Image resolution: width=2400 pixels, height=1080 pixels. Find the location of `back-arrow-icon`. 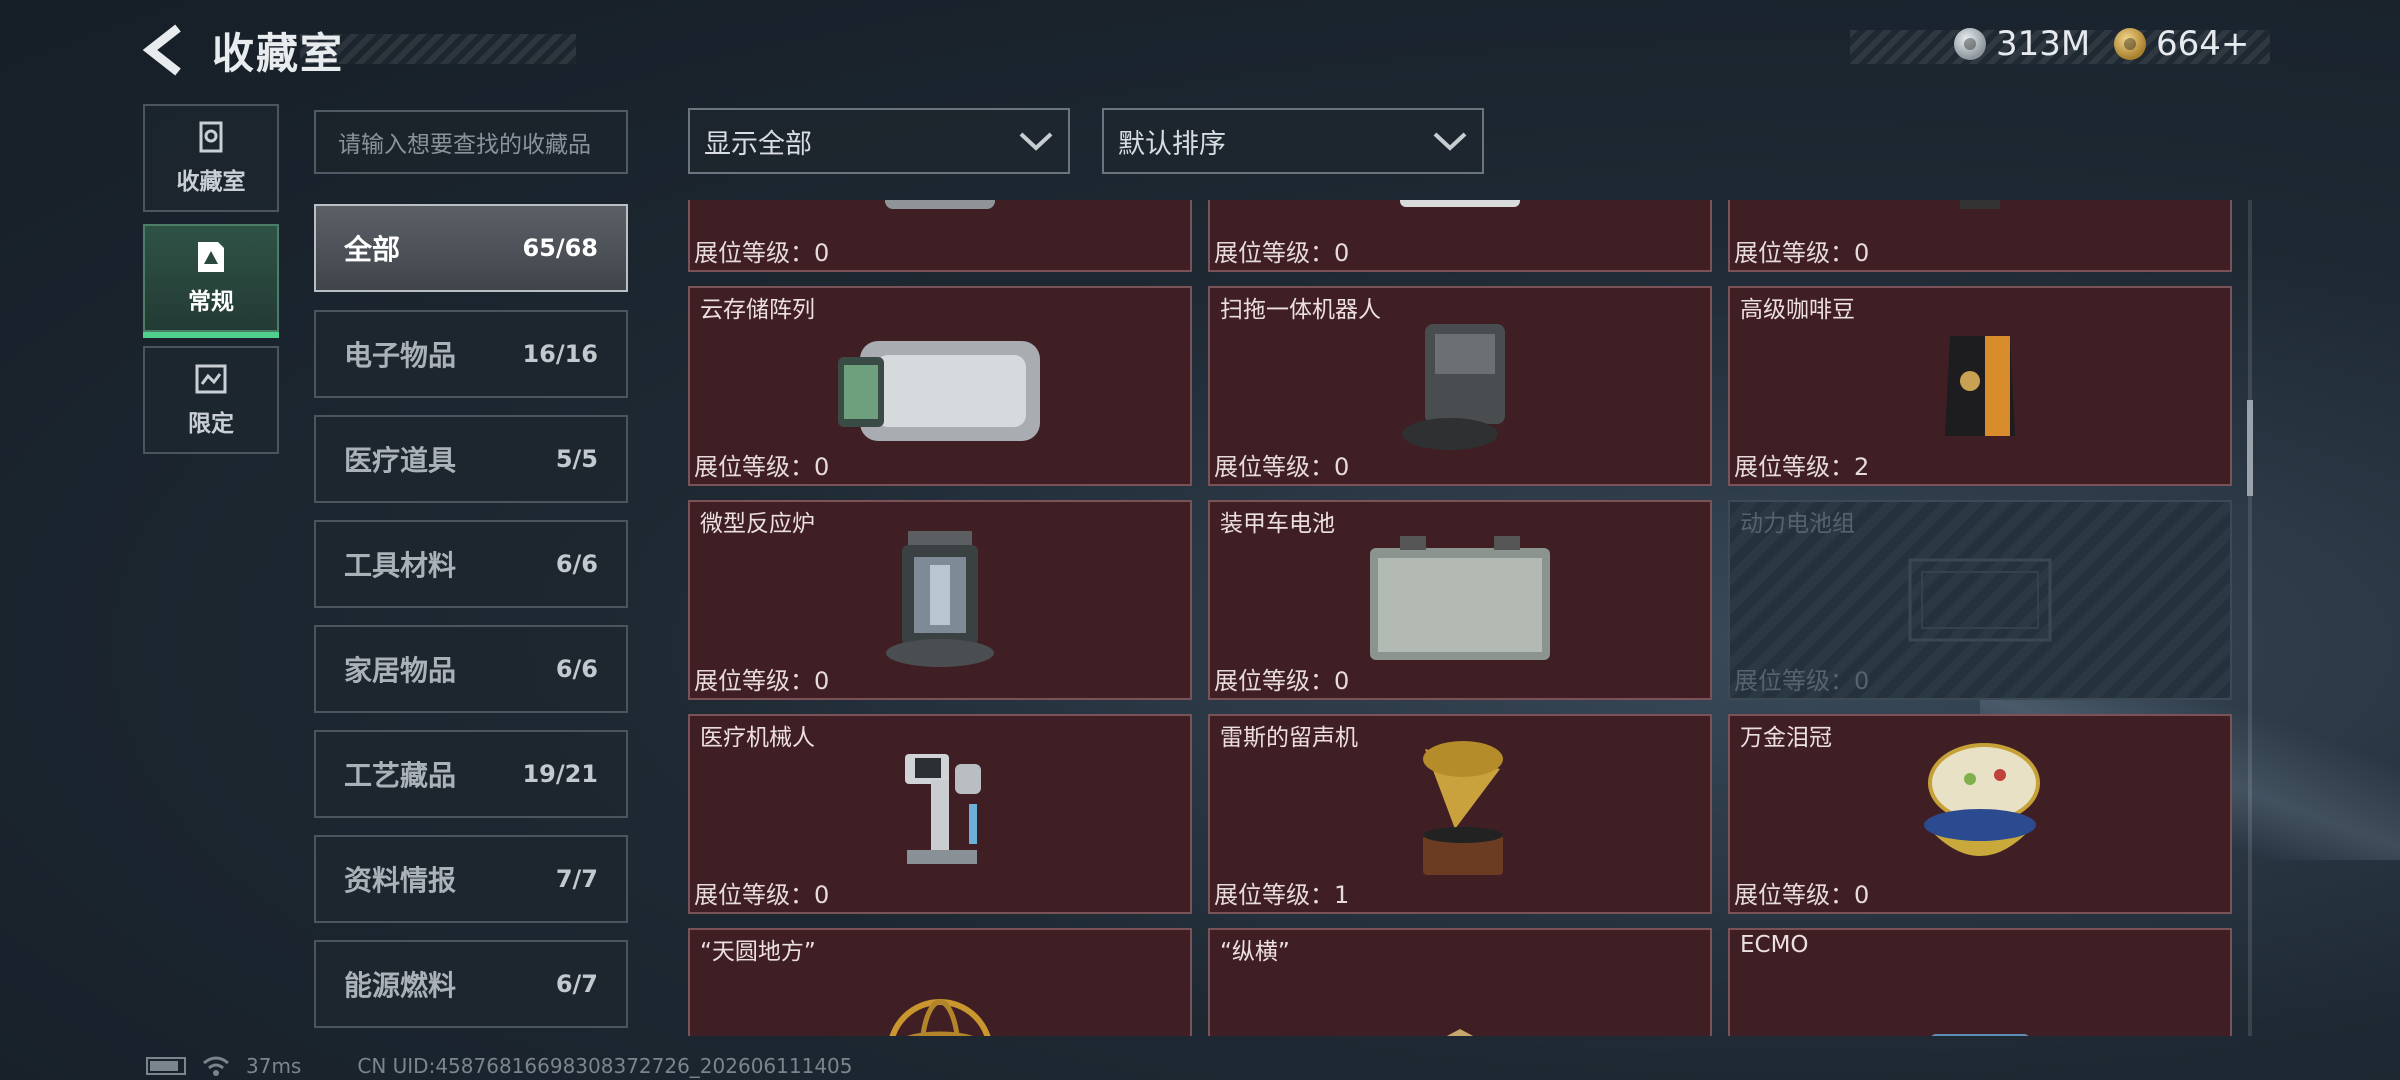

back-arrow-icon is located at coordinates (165, 50).